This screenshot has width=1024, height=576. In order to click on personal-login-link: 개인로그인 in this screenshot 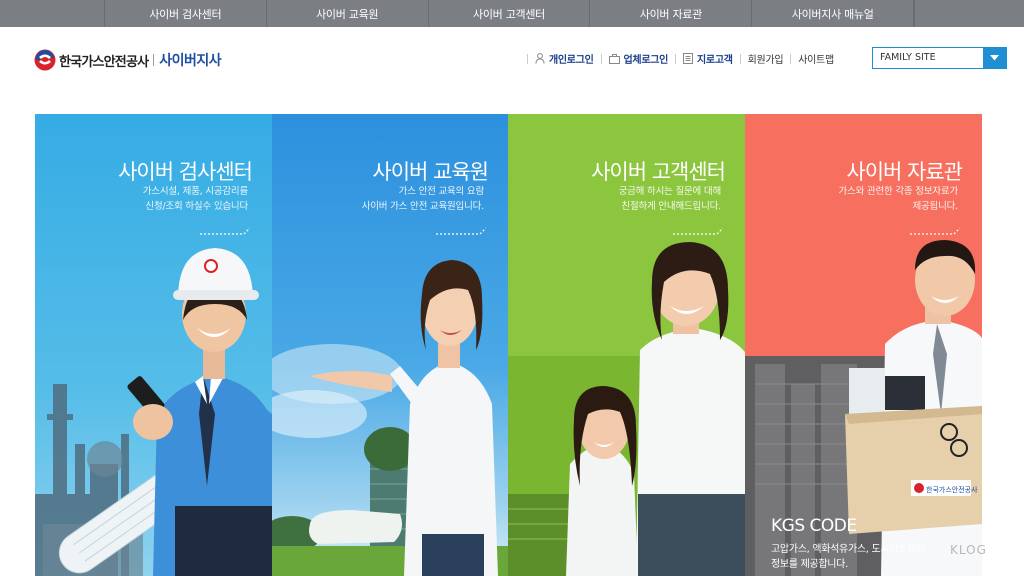, I will do `click(564, 58)`.